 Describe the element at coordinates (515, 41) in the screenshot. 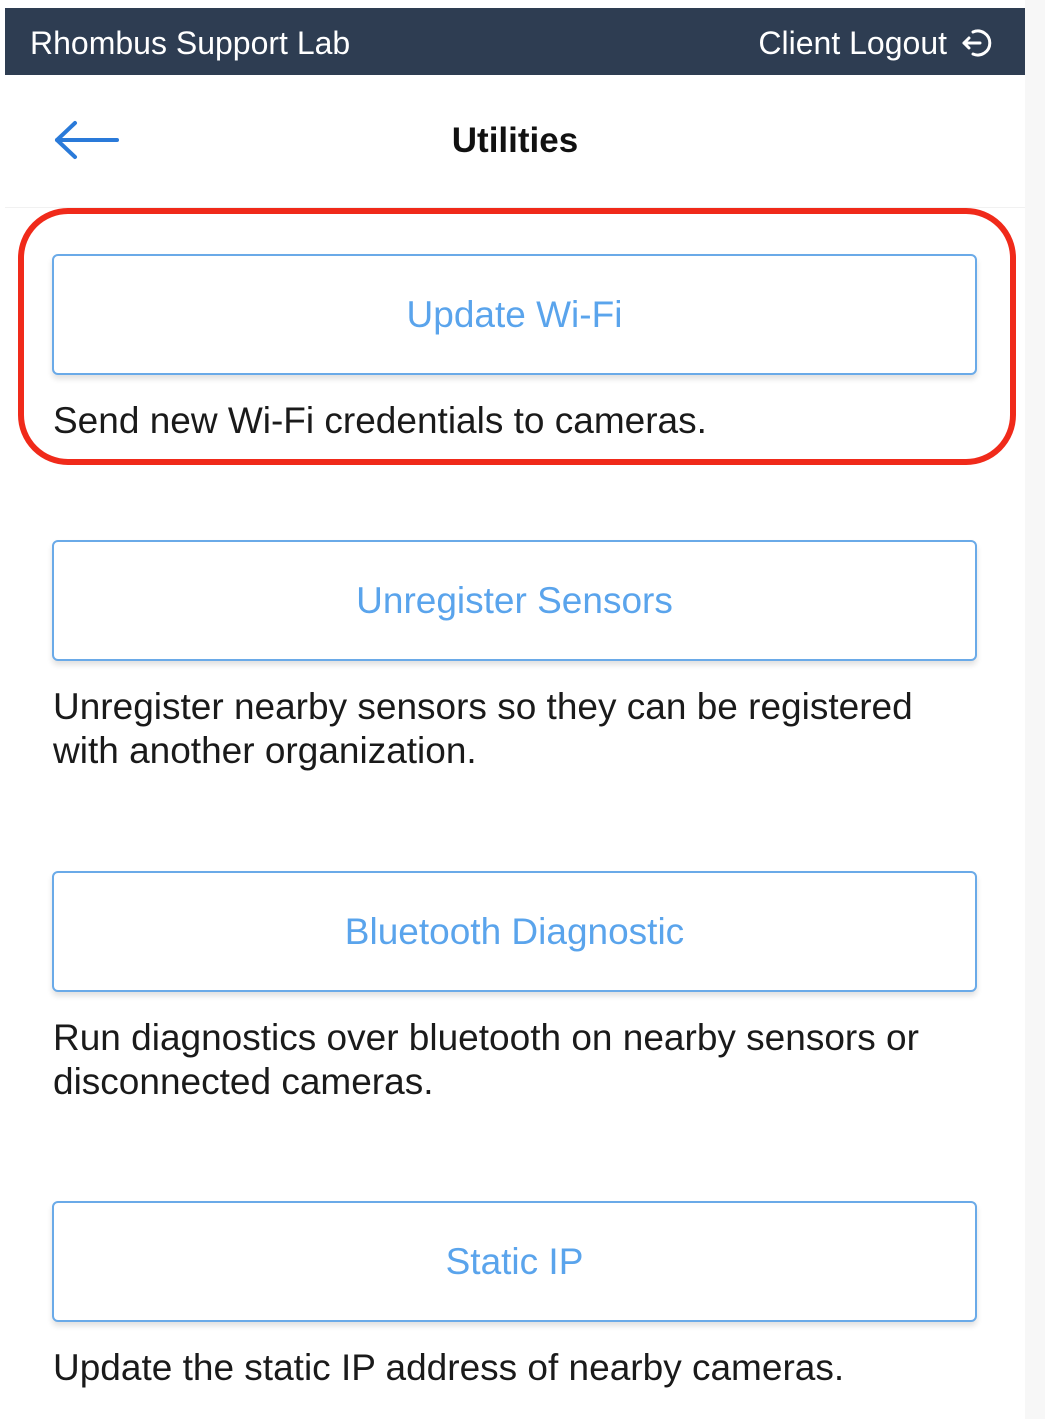

I see `top-bar: Rhombus Support Lab Client Logout` at that location.